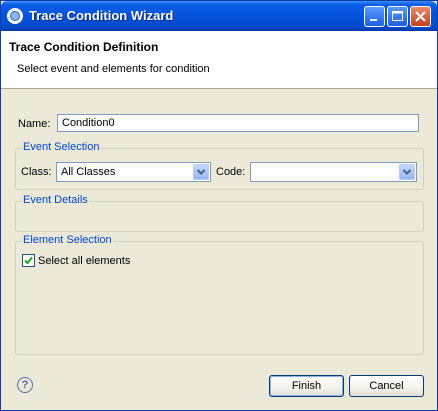  Describe the element at coordinates (133, 172) in the screenshot. I see `class-dropdown: All Classes` at that location.